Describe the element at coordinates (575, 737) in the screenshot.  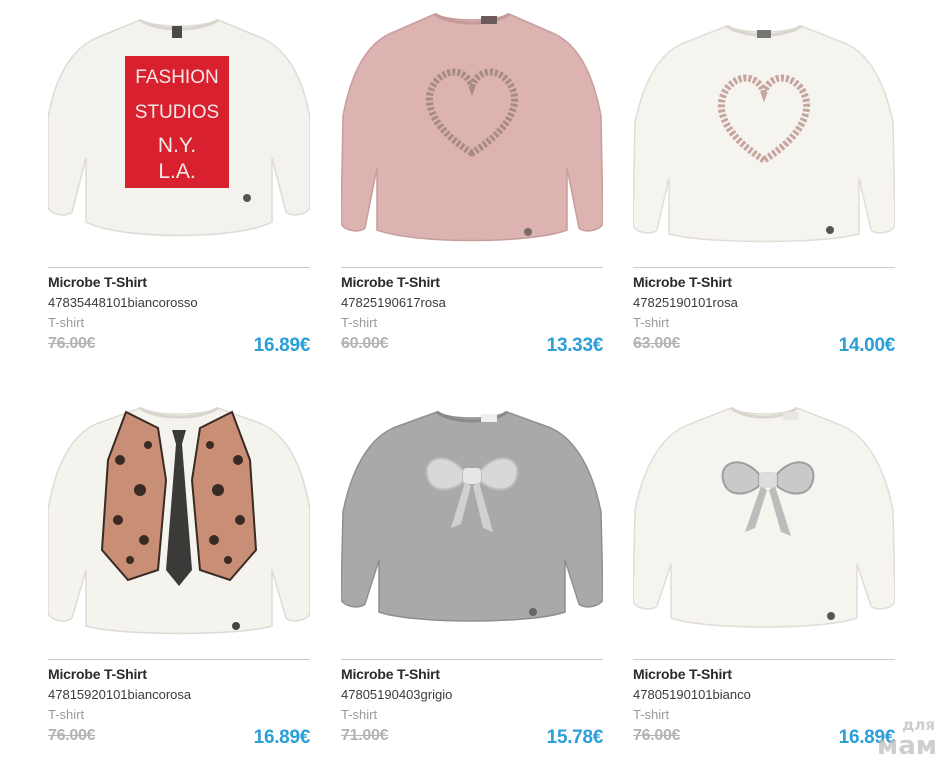
I see `sale-price: 15.78€` at that location.